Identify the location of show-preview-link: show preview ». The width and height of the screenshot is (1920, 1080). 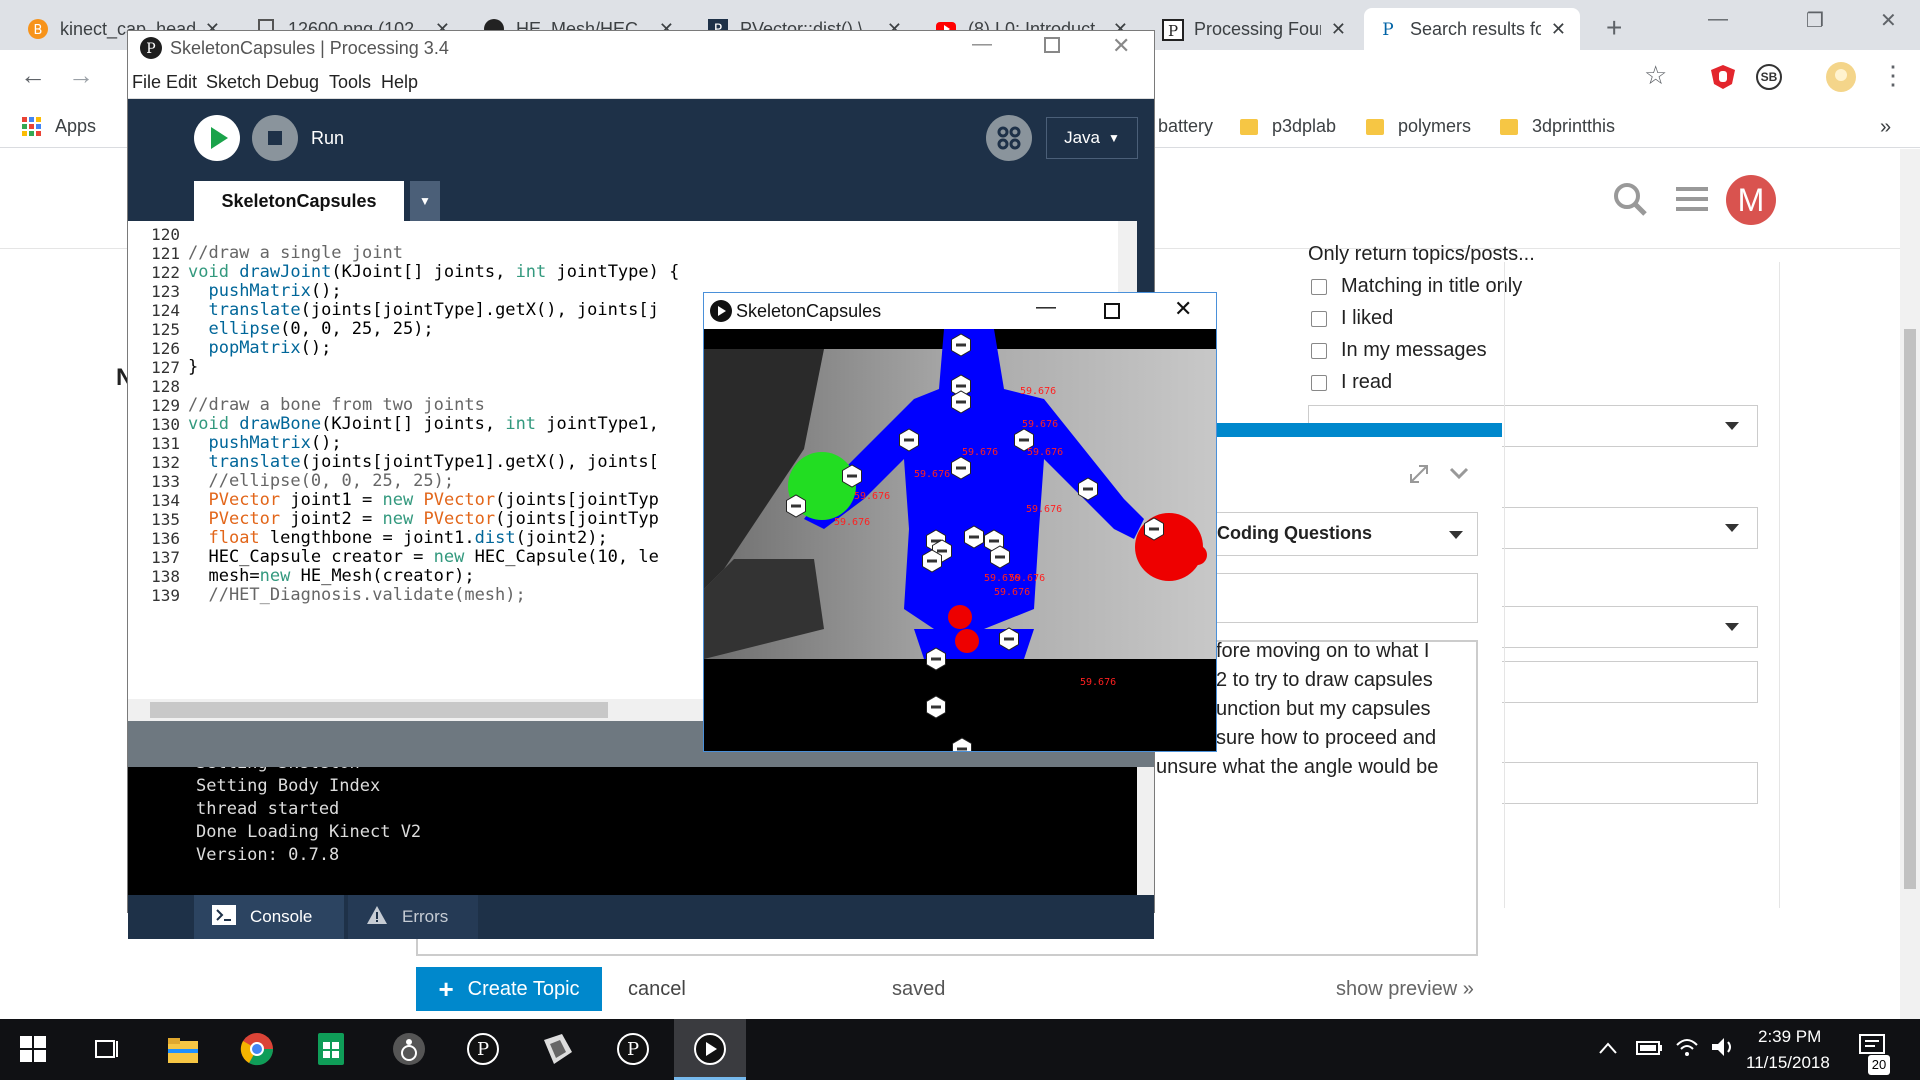
(1405, 989).